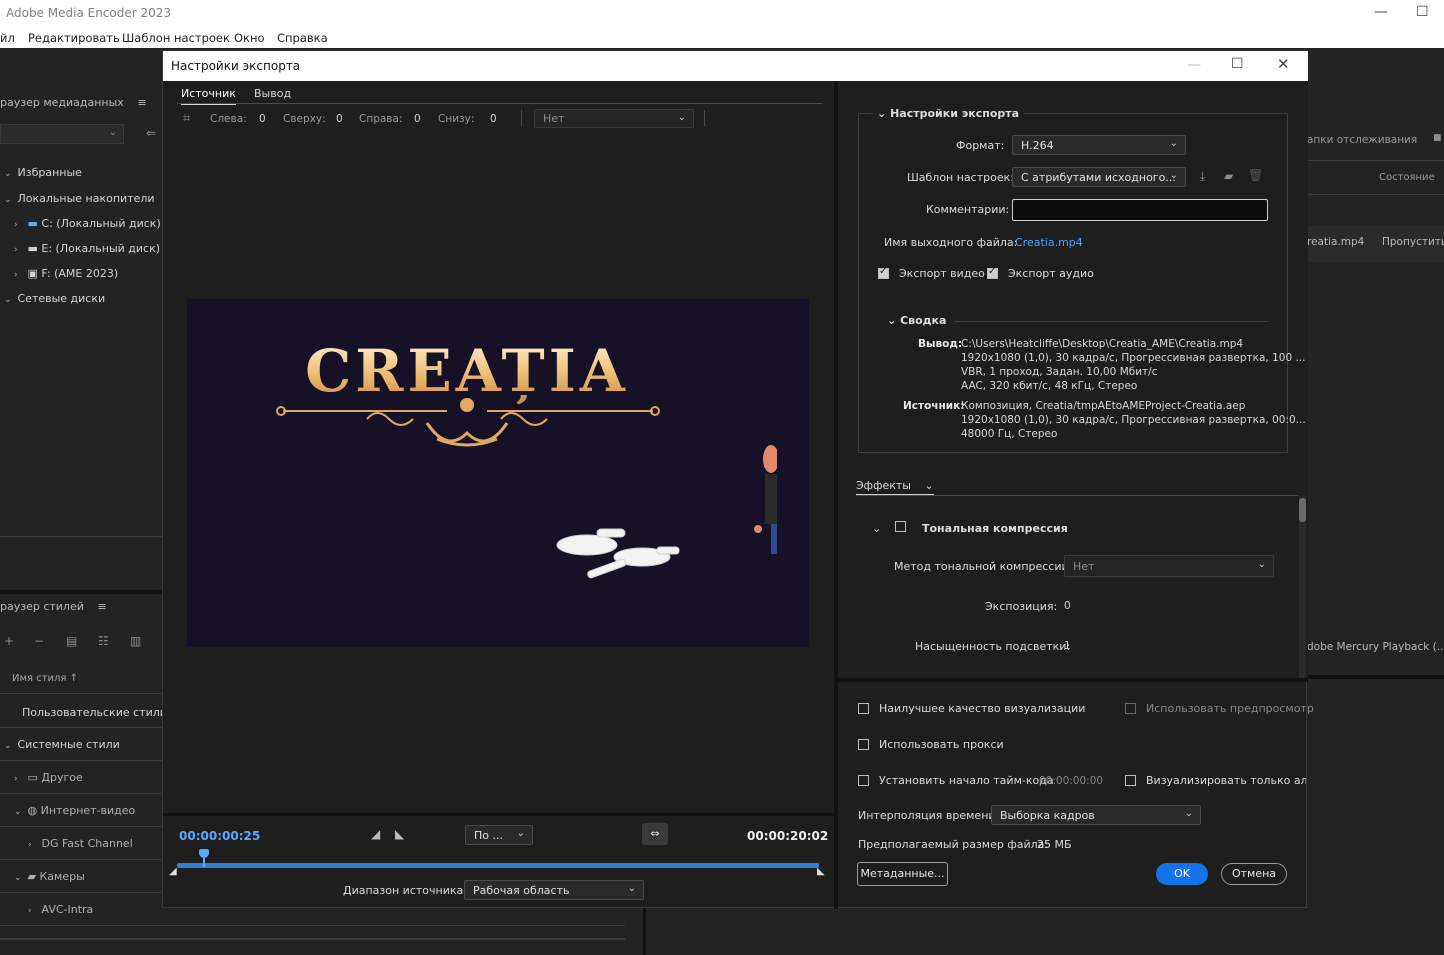  I want to click on tree-web-label: Интернет-видео, so click(88, 810).